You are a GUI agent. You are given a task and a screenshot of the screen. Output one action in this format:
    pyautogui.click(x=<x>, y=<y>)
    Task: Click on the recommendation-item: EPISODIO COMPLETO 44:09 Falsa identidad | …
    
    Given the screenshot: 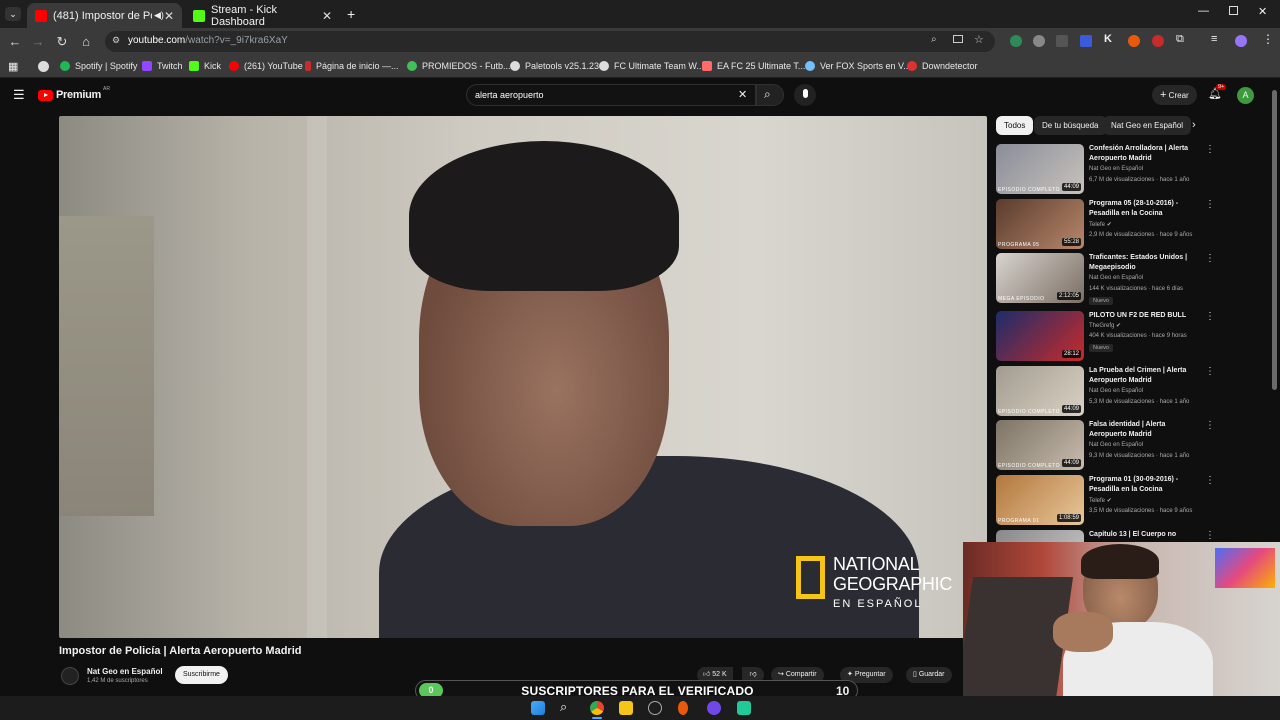 What is the action you would take?
    pyautogui.click(x=1105, y=446)
    